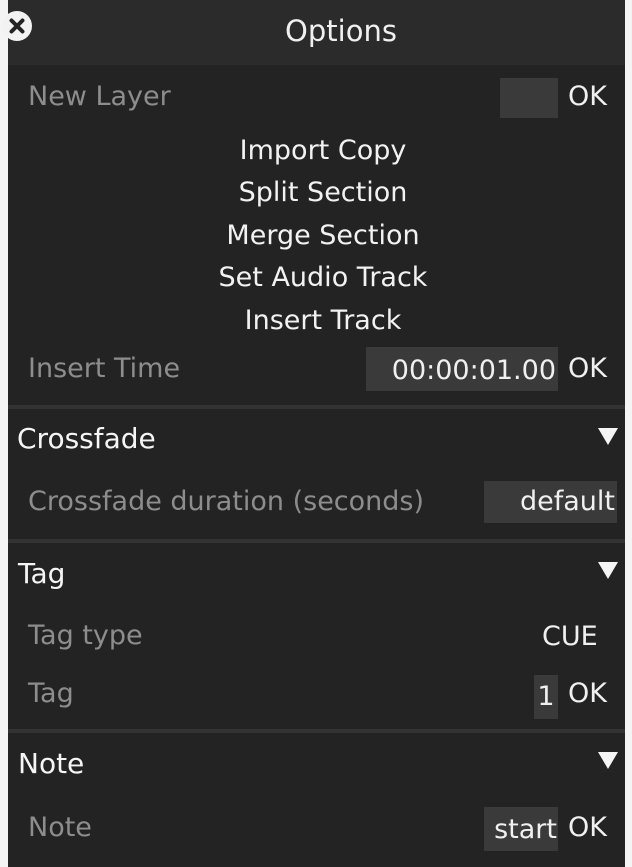 The height and width of the screenshot is (867, 632). What do you see at coordinates (587, 96) in the screenshot?
I see `new-layer-ok-button: OK` at bounding box center [587, 96].